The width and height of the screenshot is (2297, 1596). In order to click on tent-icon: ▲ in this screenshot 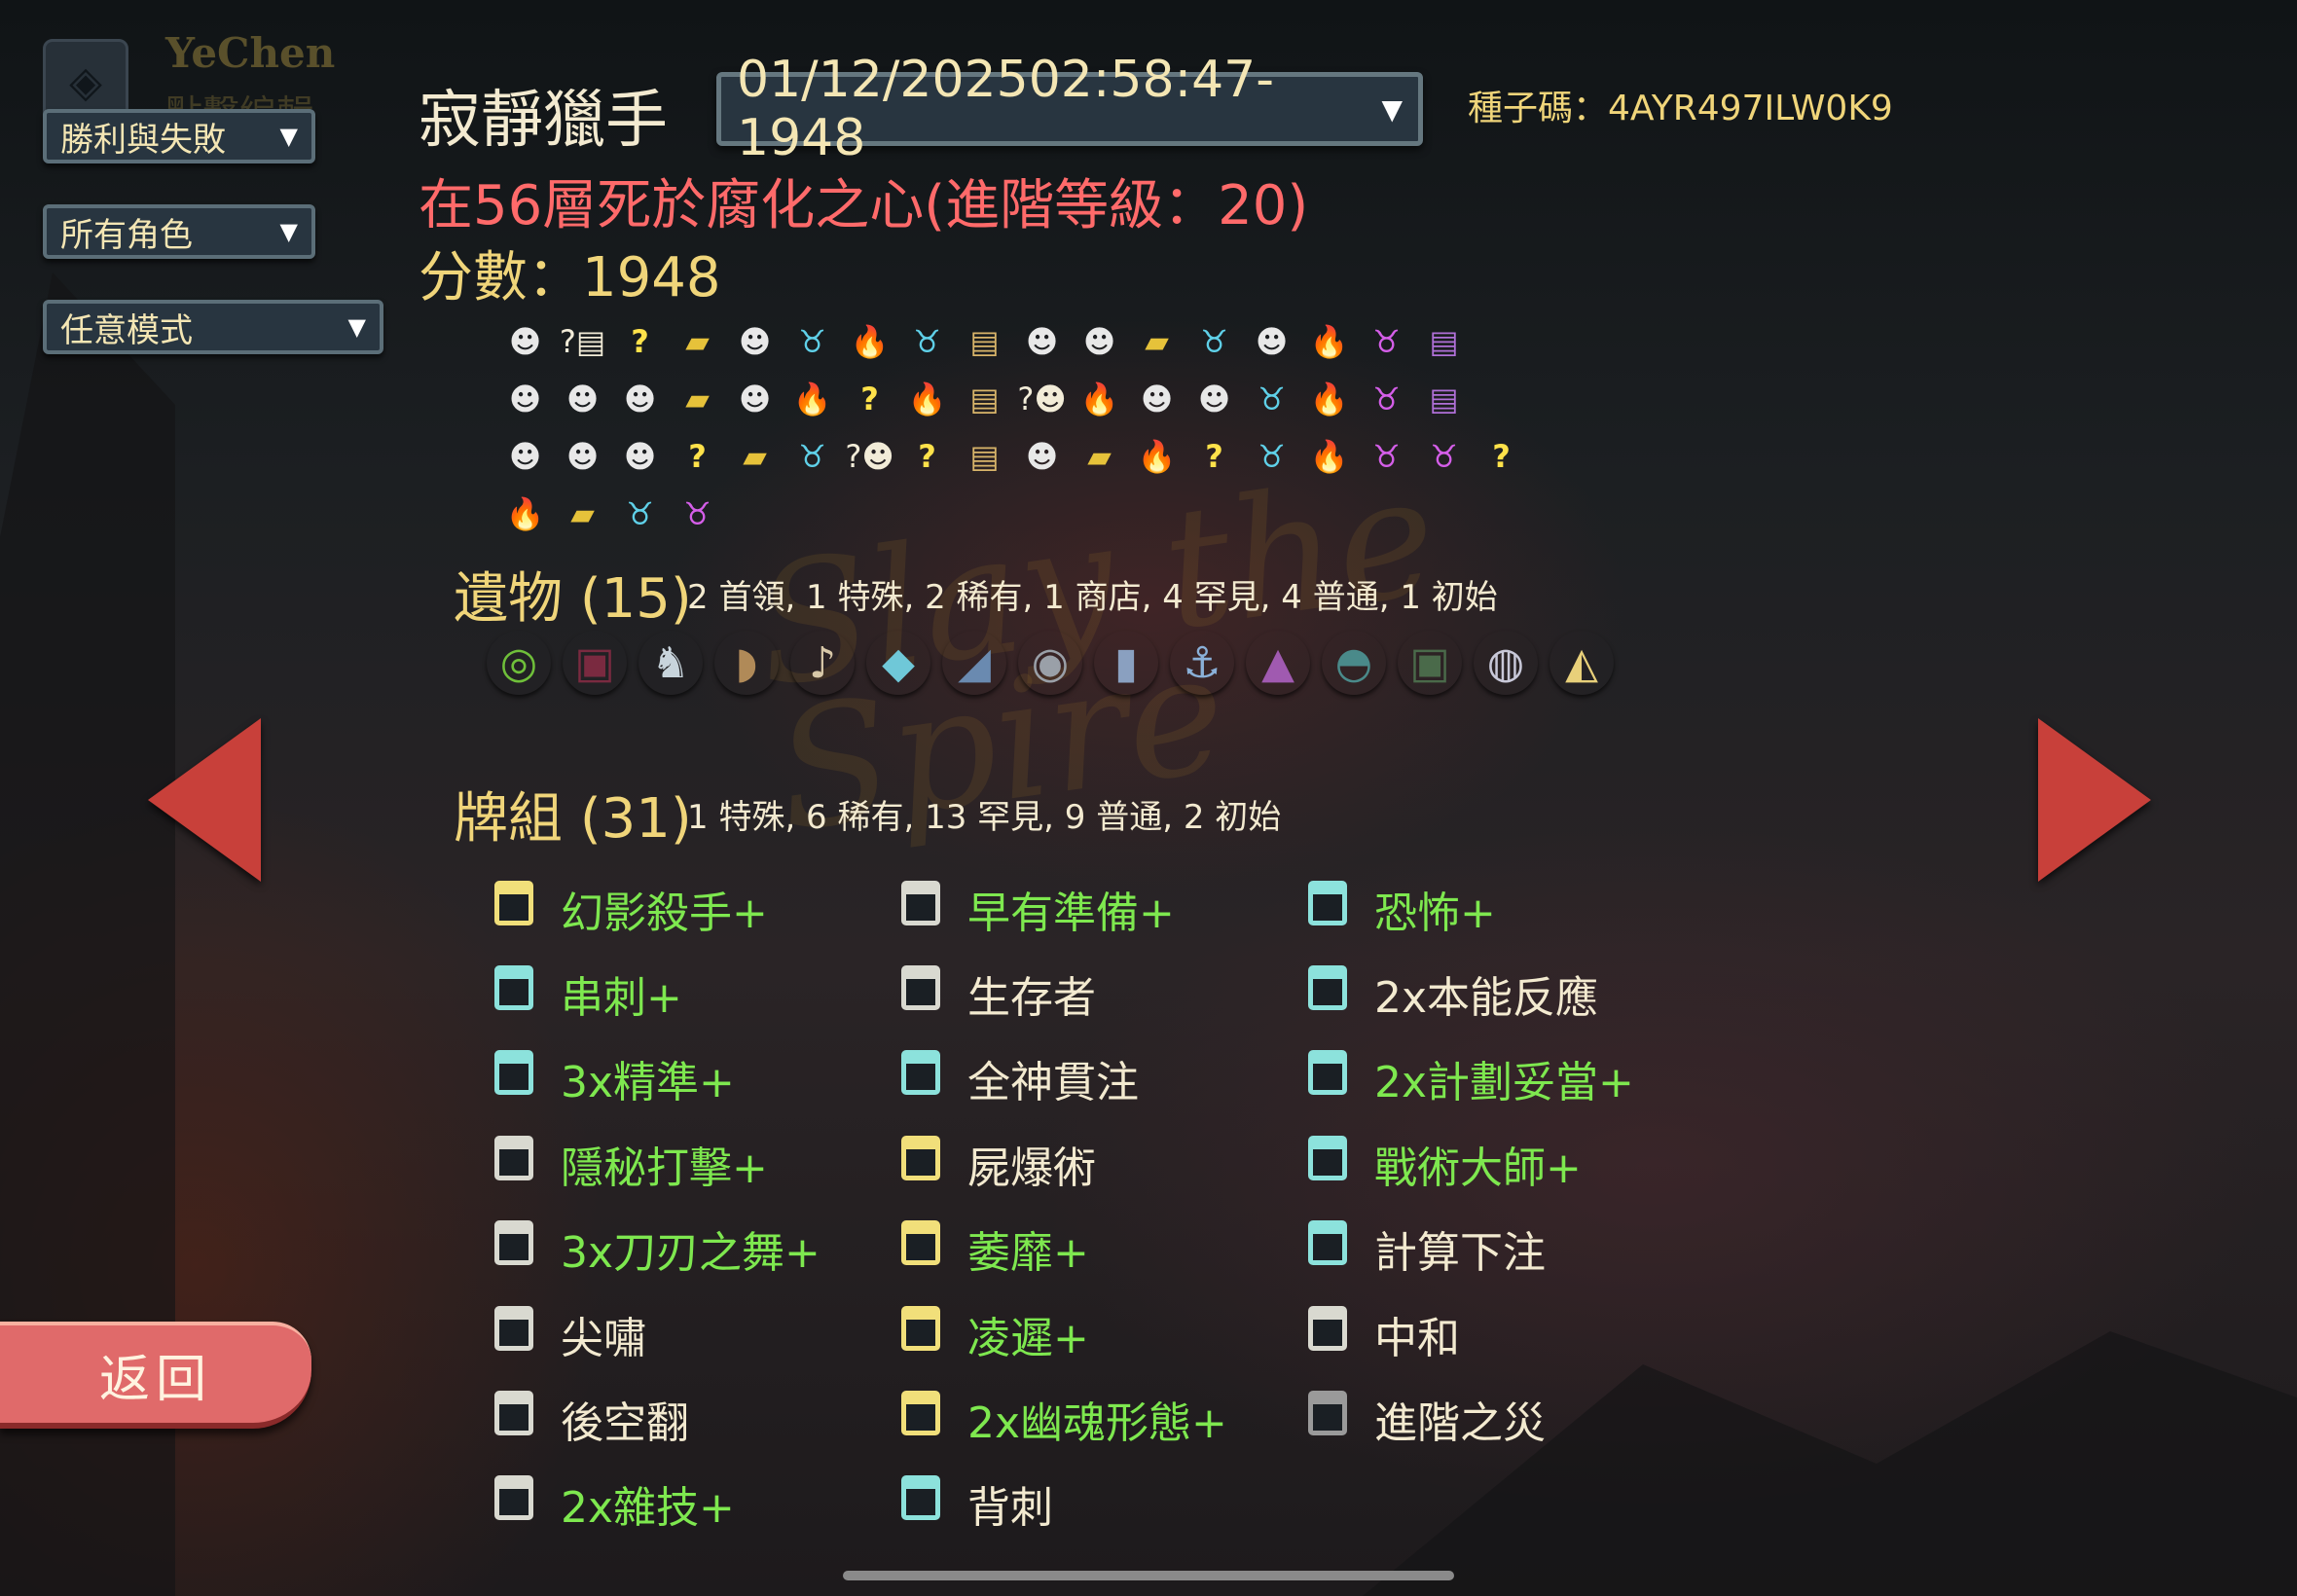, I will do `click(1278, 663)`.